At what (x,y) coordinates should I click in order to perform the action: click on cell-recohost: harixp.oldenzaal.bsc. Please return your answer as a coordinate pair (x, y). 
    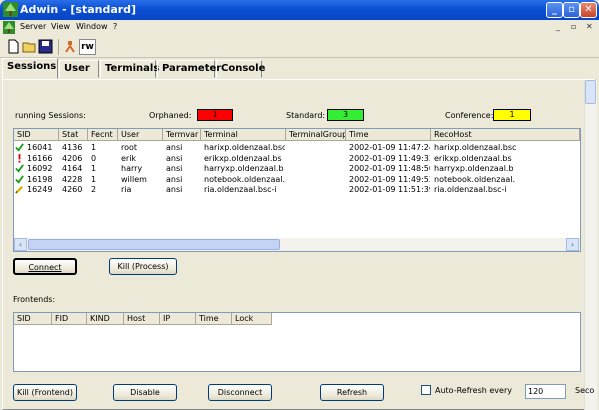
    Looking at the image, I should click on (475, 147).